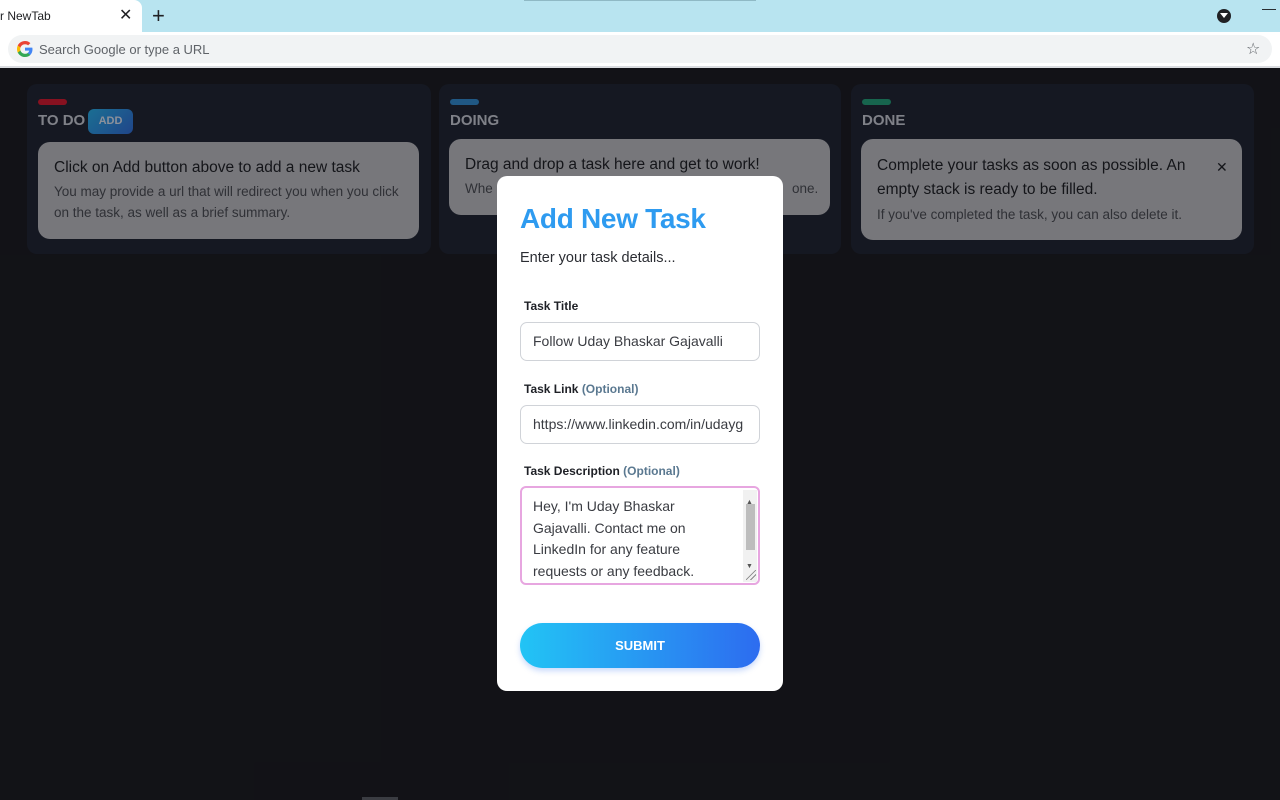 The height and width of the screenshot is (800, 1280). Describe the element at coordinates (1224, 16) in the screenshot. I see `tab-search-icon` at that location.